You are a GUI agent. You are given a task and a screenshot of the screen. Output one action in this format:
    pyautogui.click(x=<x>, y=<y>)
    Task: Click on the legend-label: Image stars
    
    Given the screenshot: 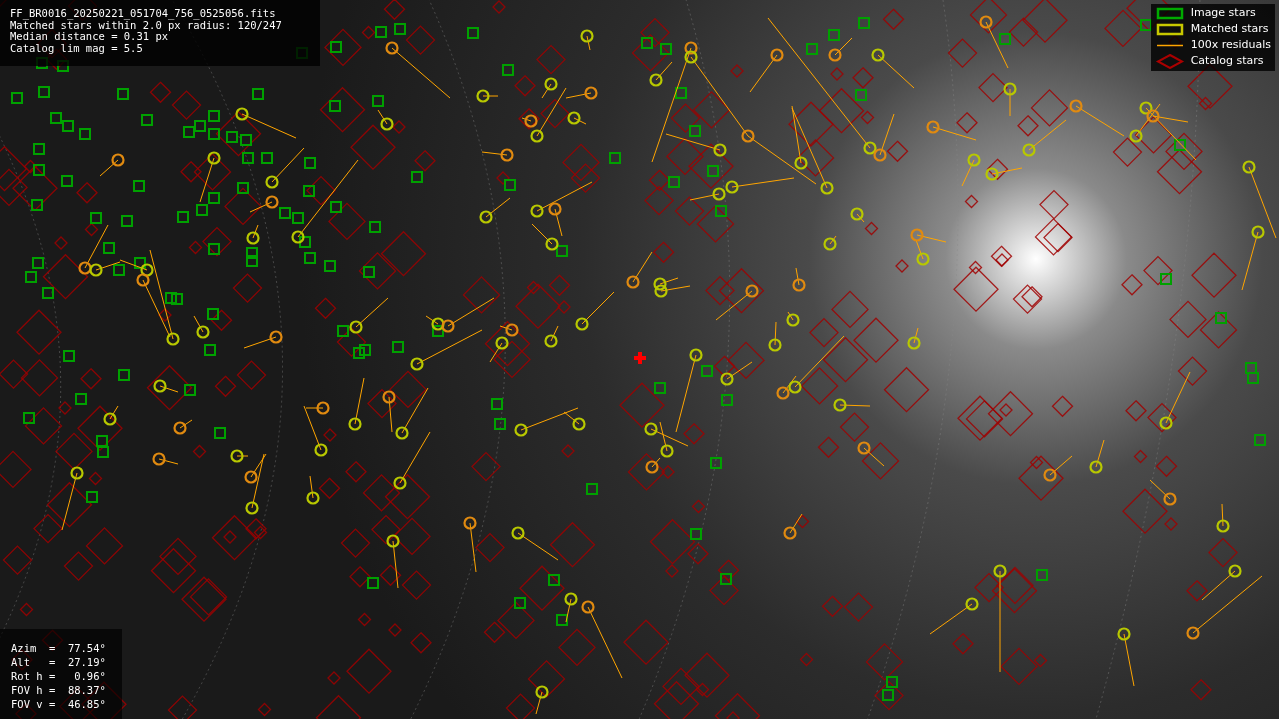 What is the action you would take?
    pyautogui.click(x=1223, y=13)
    